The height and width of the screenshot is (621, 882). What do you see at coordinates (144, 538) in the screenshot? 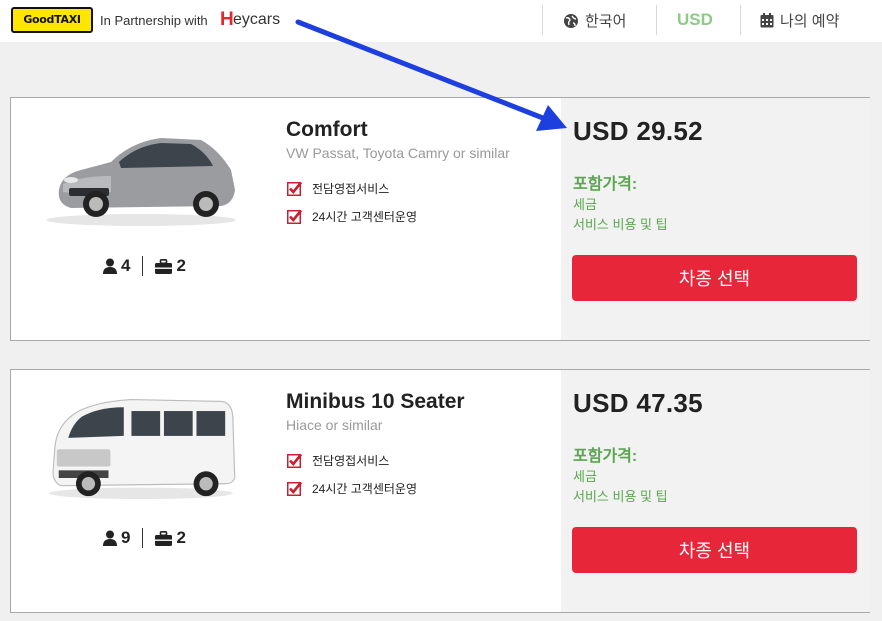
I see `capacity-info: 9 2` at bounding box center [144, 538].